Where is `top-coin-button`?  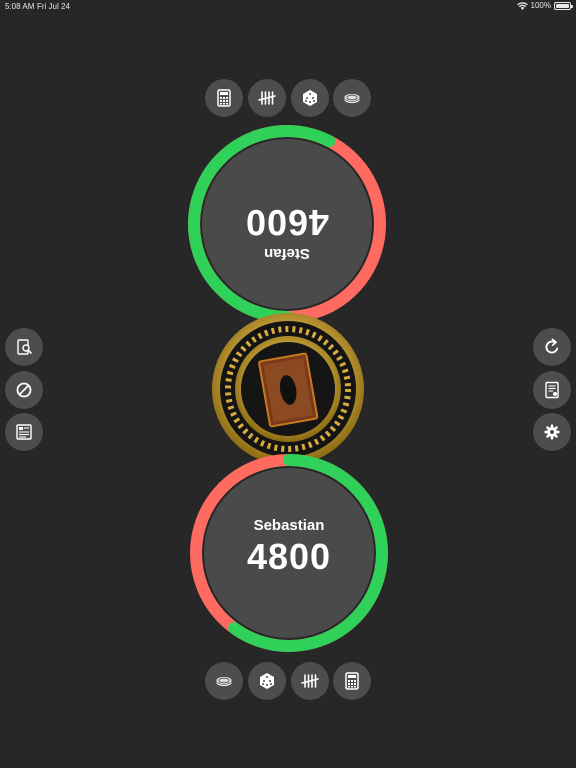
top-coin-button is located at coordinates (352, 98).